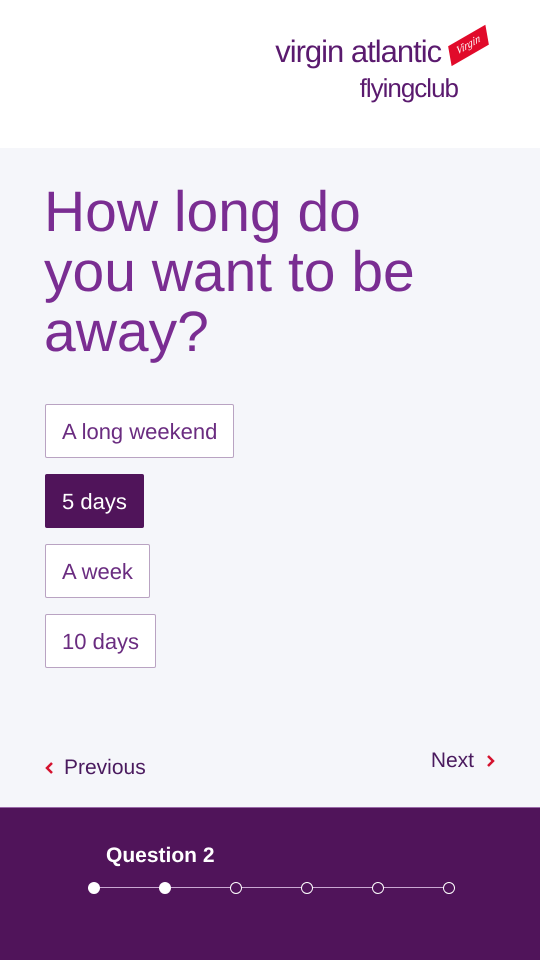 This screenshot has width=540, height=960. I want to click on question-heading: How long do you want to be away?, so click(230, 272).